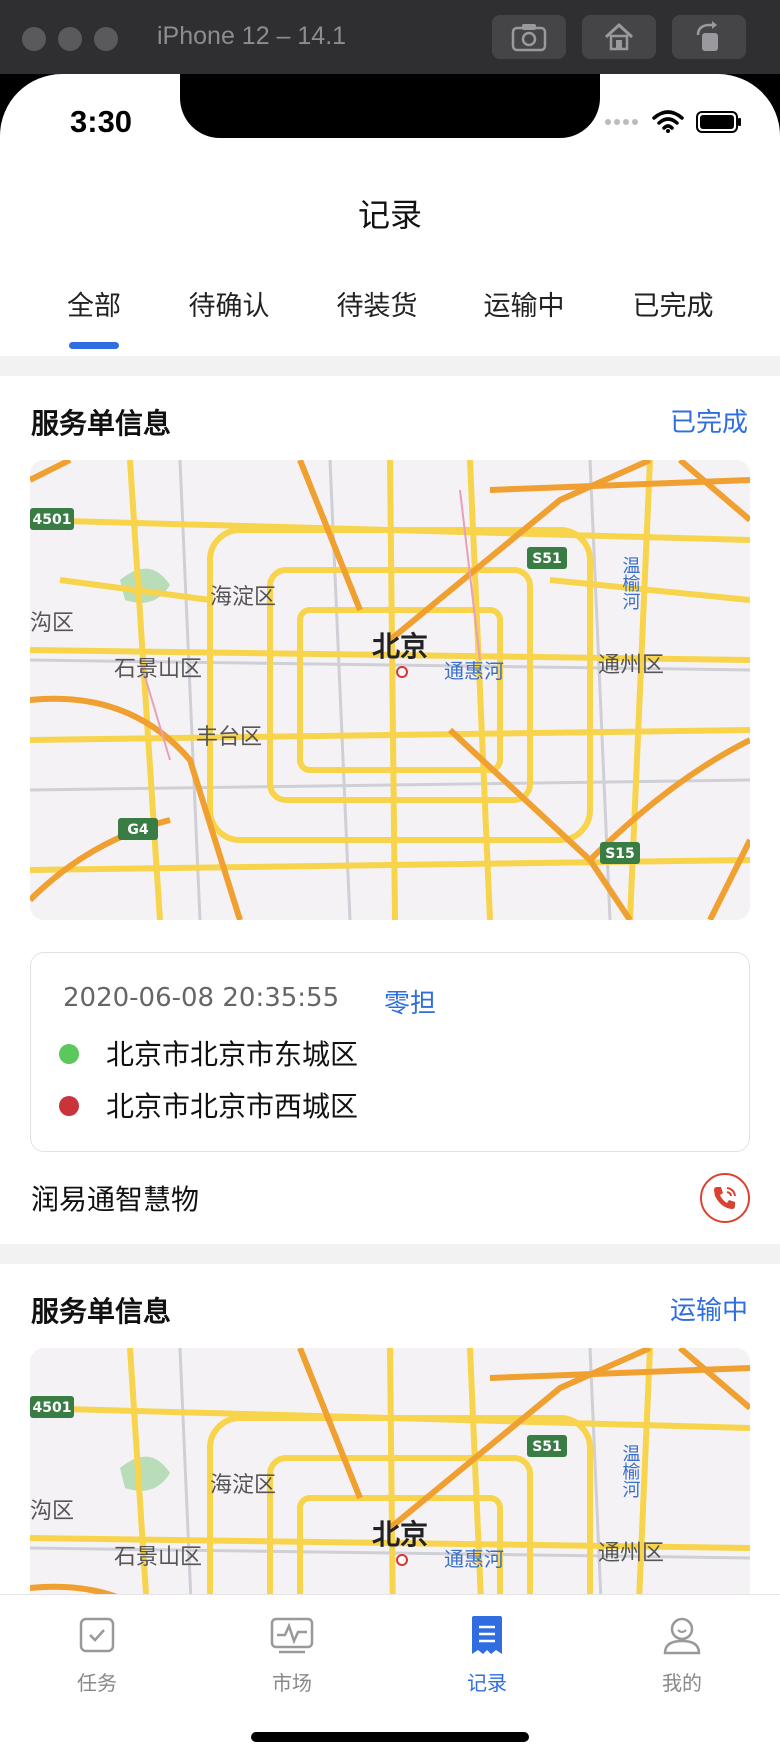 This screenshot has height=1762, width=780. What do you see at coordinates (682, 1636) in the screenshot?
I see `profile-icon` at bounding box center [682, 1636].